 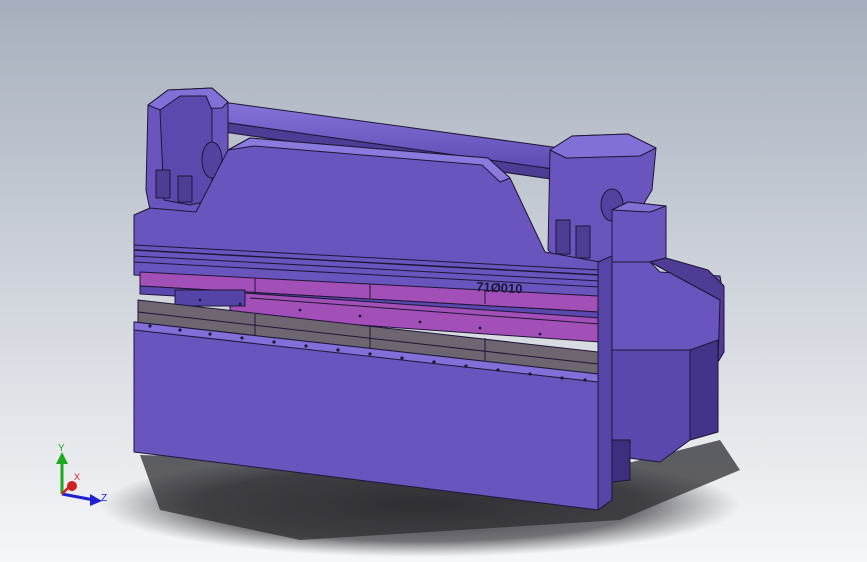 I want to click on z-axis-line, so click(x=78, y=497).